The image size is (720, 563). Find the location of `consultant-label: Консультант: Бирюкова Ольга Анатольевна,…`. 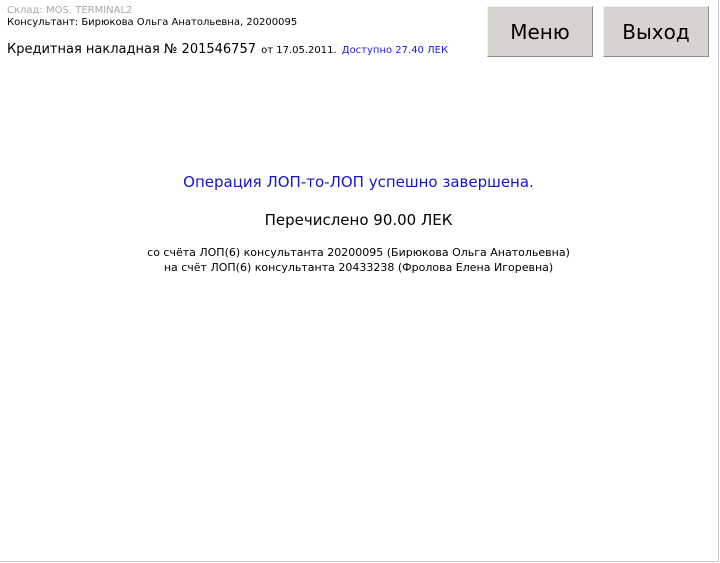

consultant-label: Консультант: Бирюкова Ольга Анатольевна,… is located at coordinates (152, 22).